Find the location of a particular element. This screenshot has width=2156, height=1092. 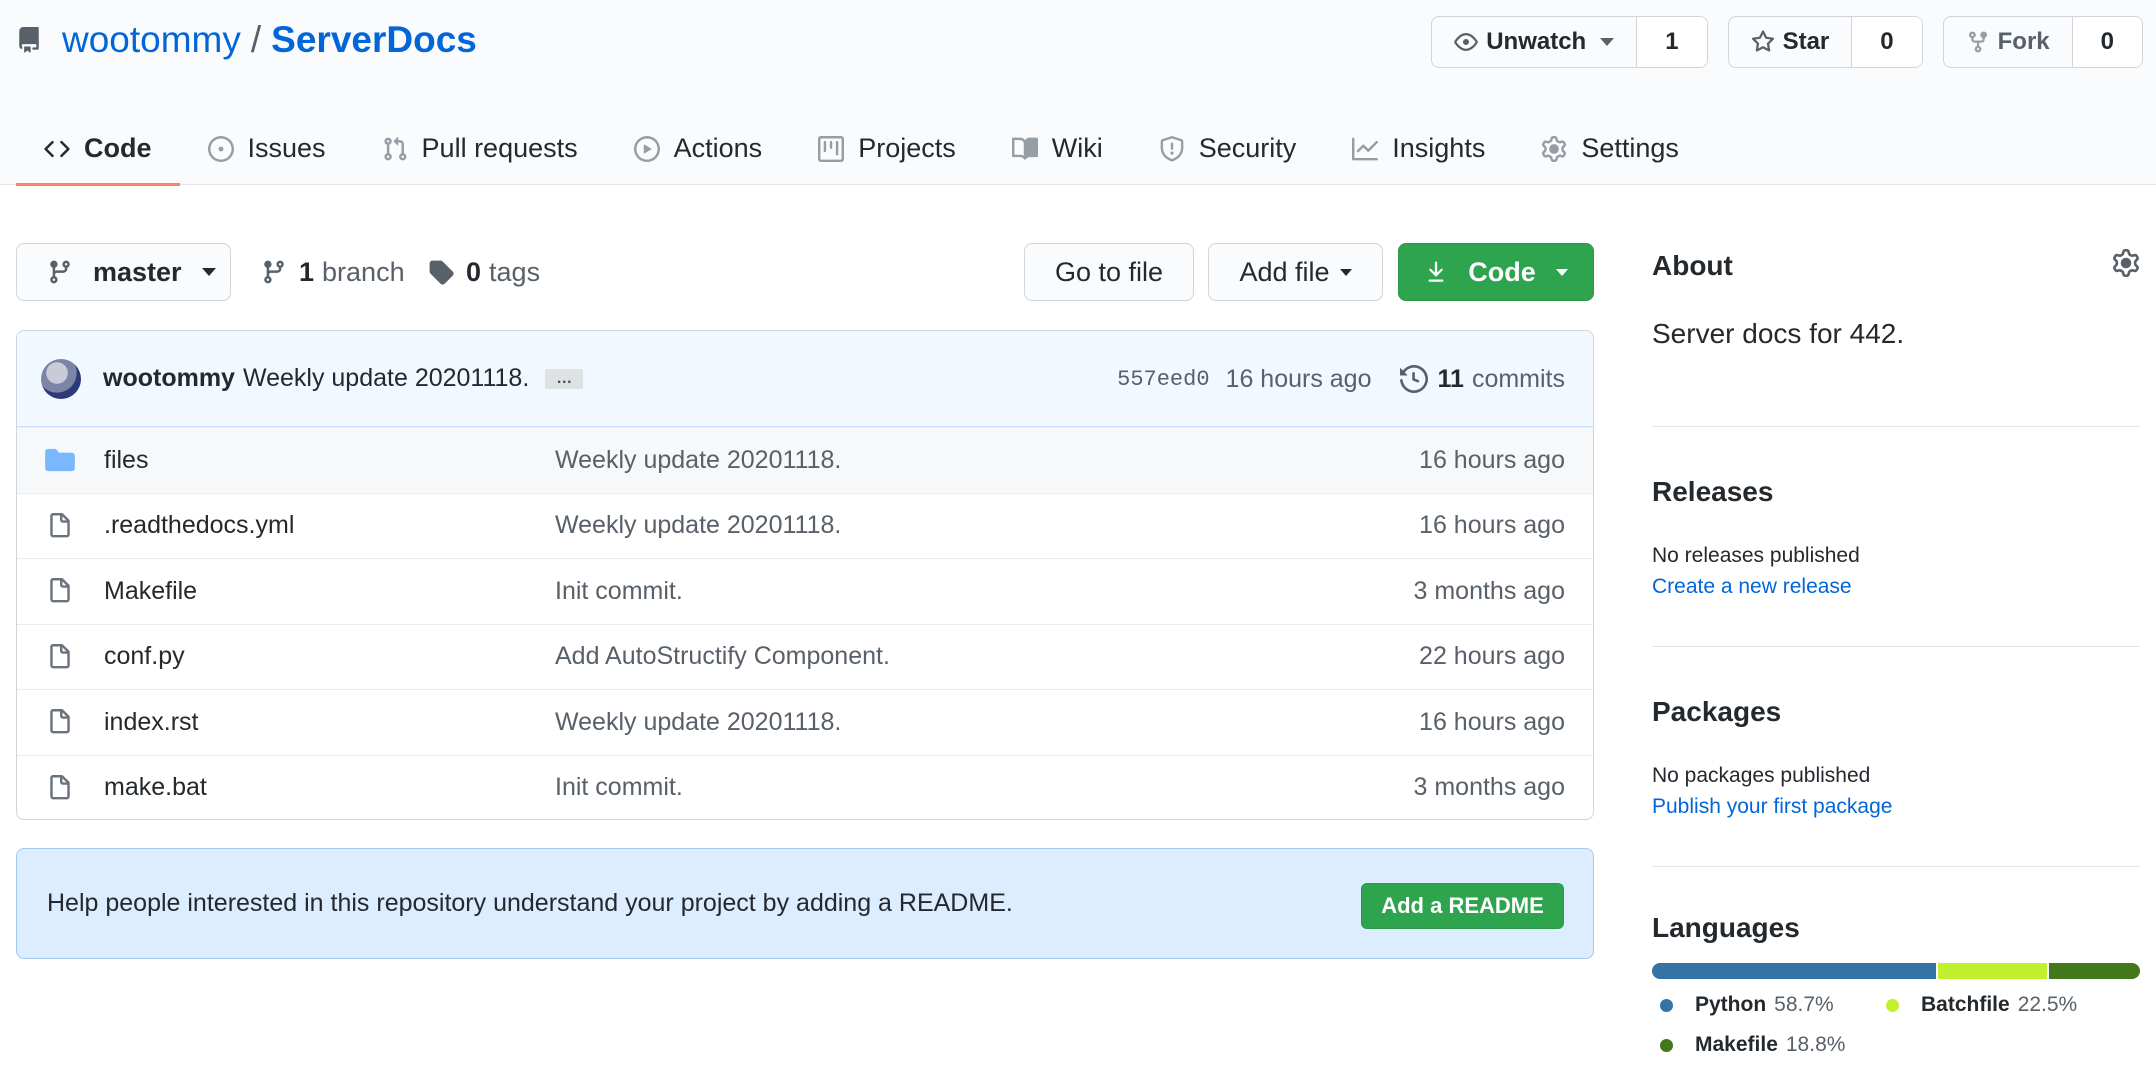

tab-projects: Projects is located at coordinates (887, 148).